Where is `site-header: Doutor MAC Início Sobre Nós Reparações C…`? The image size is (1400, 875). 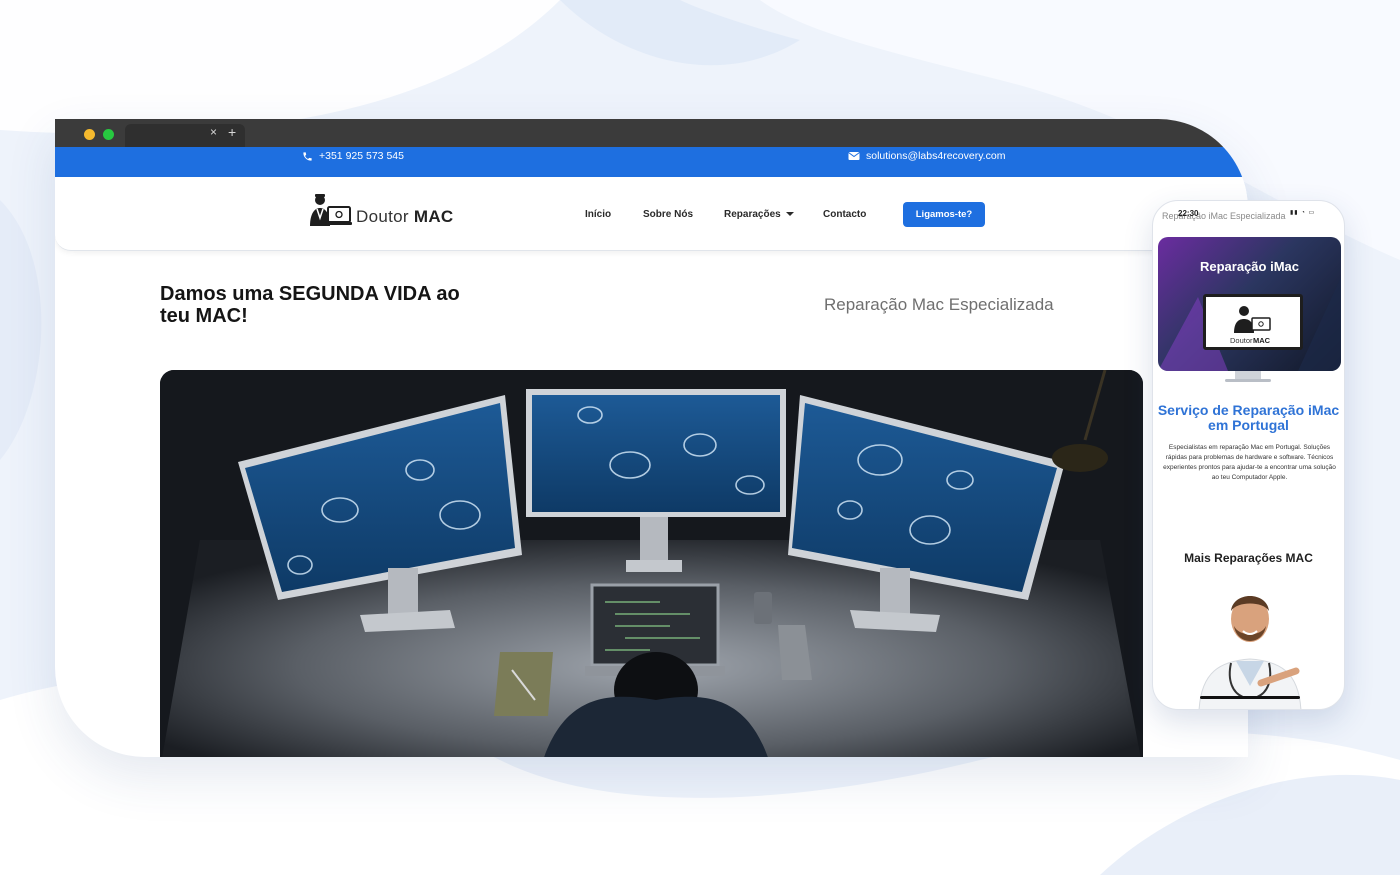
site-header: Doutor MAC Início Sobre Nós Reparações C… is located at coordinates (651, 214).